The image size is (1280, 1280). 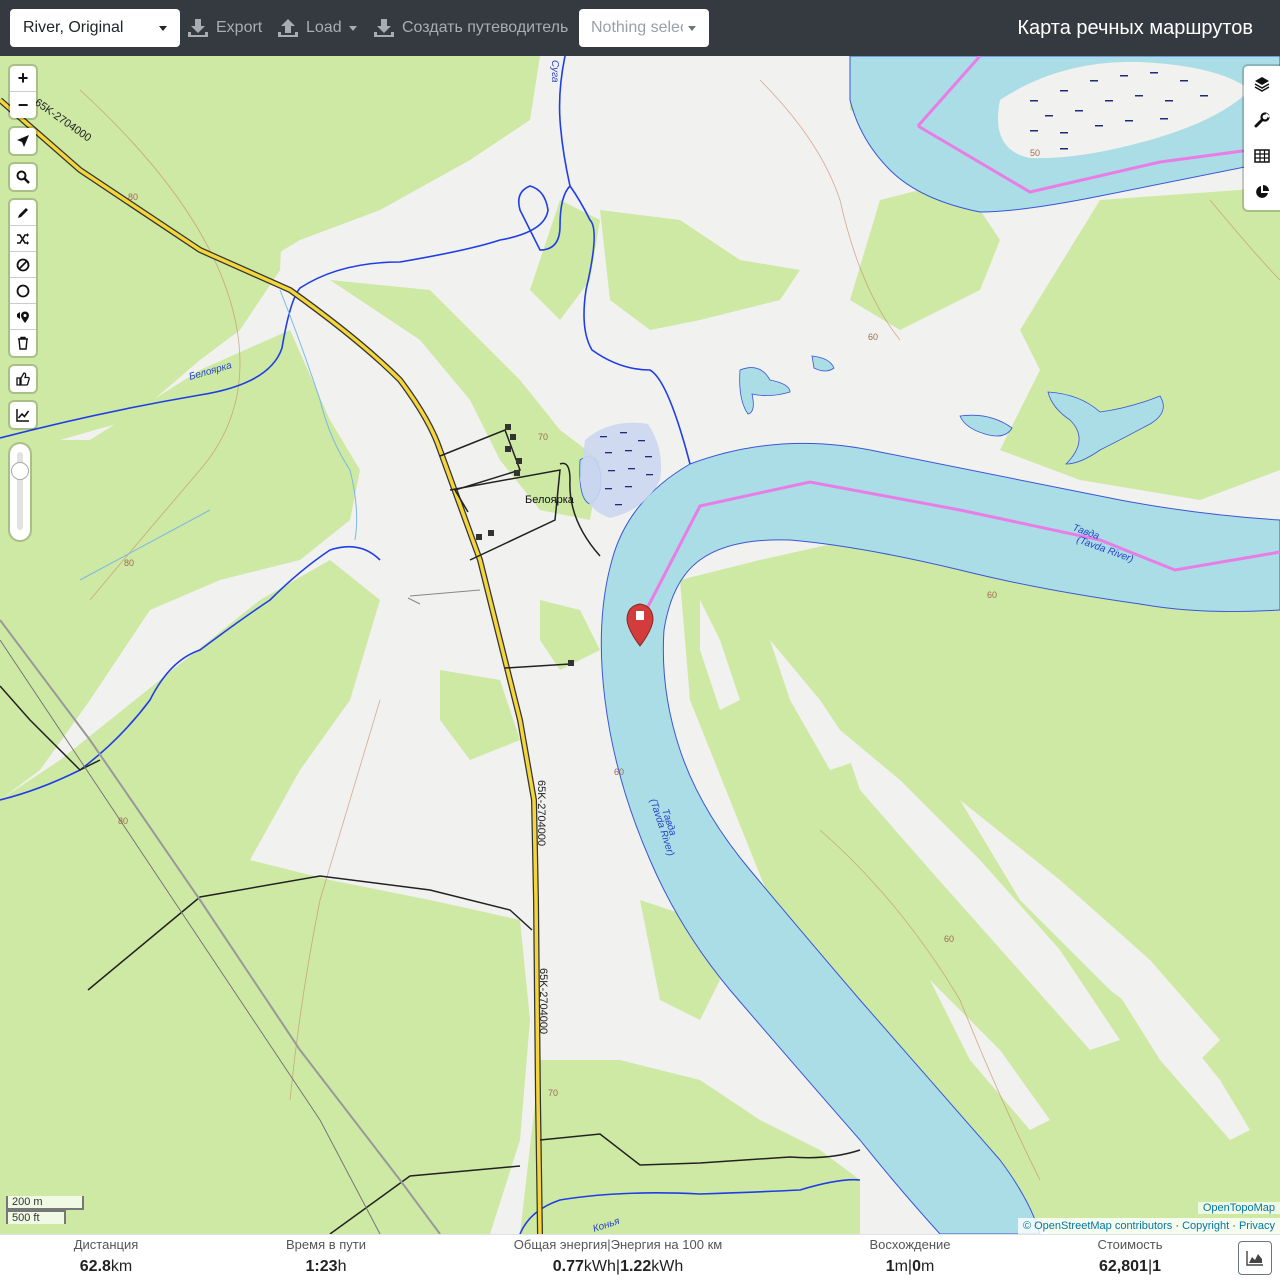 I want to click on table-icon, so click(x=1262, y=156).